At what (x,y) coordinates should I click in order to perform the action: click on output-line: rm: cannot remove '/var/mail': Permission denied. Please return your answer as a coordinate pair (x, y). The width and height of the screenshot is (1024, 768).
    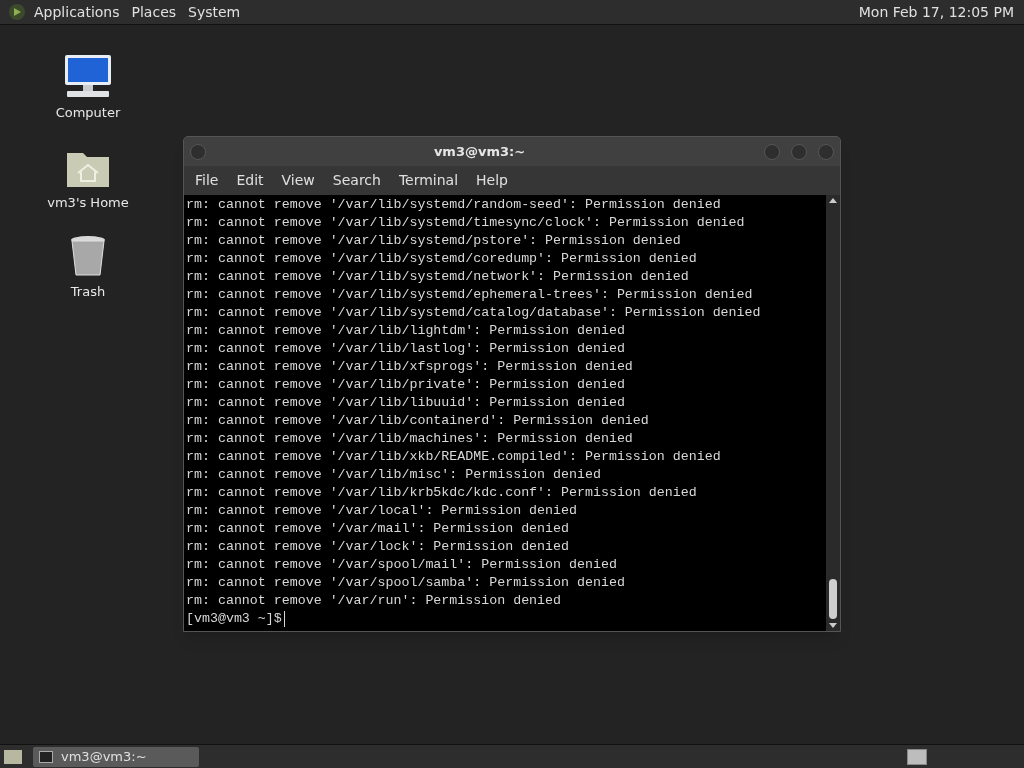
    Looking at the image, I should click on (378, 529).